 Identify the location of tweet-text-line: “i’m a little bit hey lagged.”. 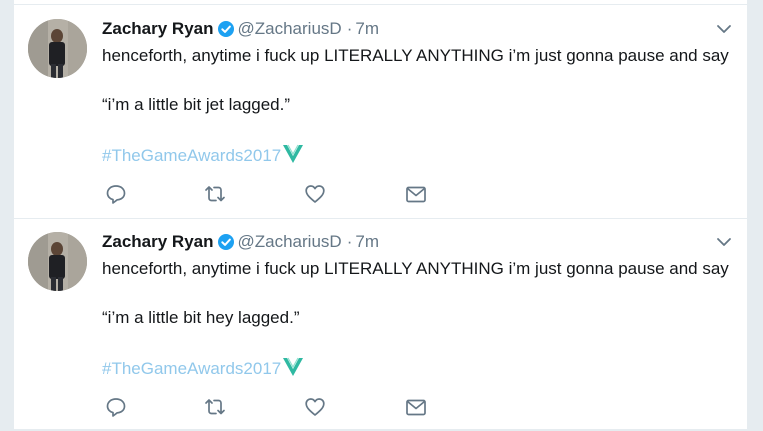
(201, 317).